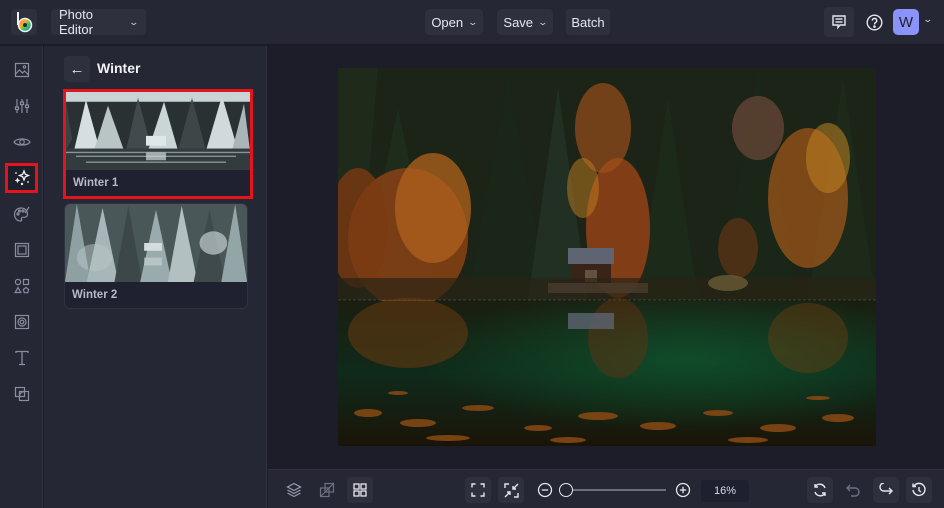 The height and width of the screenshot is (508, 944). I want to click on palette-icon, so click(21, 214).